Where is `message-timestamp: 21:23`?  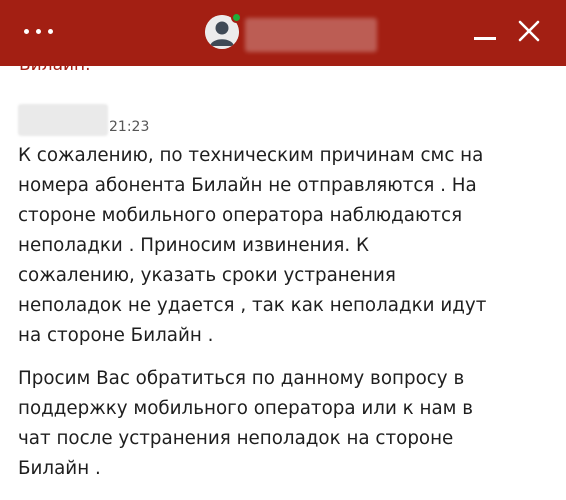
message-timestamp: 21:23 is located at coordinates (129, 127).